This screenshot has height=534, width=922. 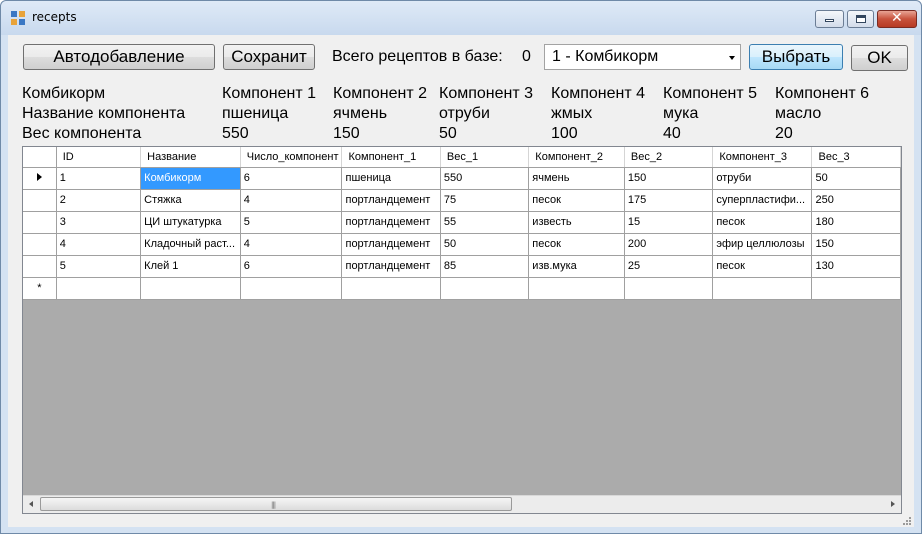 What do you see at coordinates (732, 58) in the screenshot?
I see `chevron-down-icon` at bounding box center [732, 58].